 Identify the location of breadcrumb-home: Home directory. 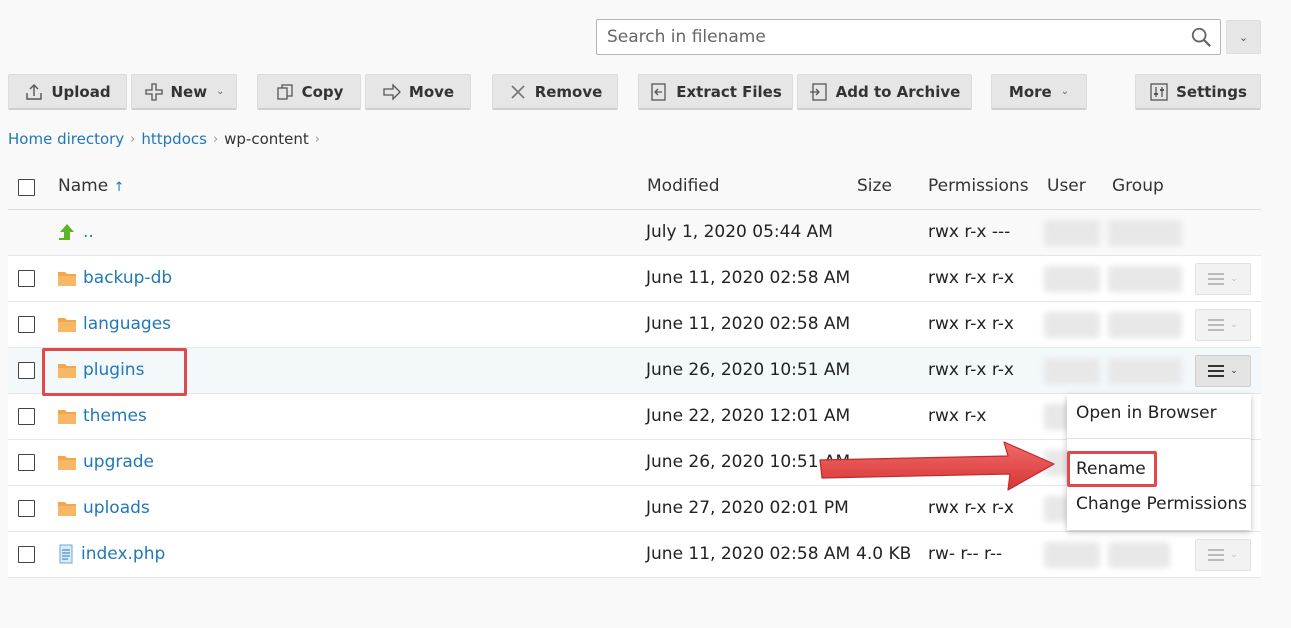
(66, 139).